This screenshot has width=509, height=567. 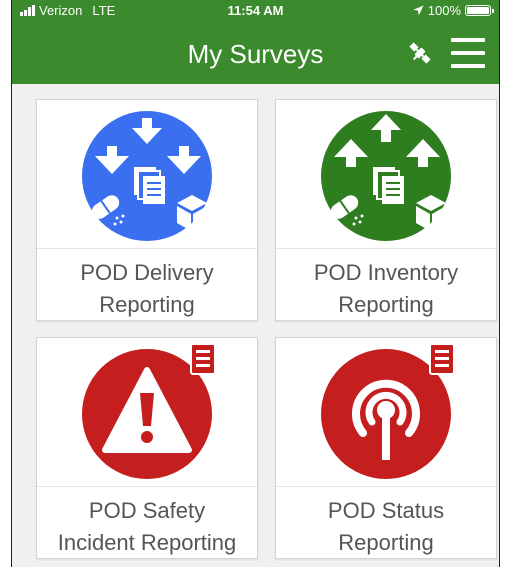 What do you see at coordinates (386, 510) in the screenshot?
I see `survey-title-line1: POD Status` at bounding box center [386, 510].